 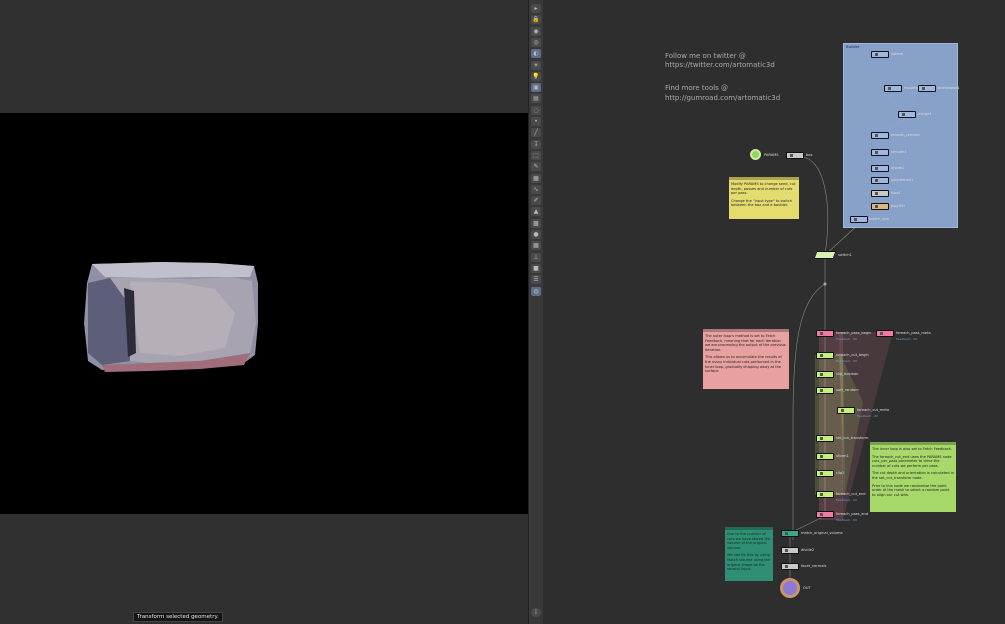 What do you see at coordinates (790, 533) in the screenshot?
I see `node-match-volume` at bounding box center [790, 533].